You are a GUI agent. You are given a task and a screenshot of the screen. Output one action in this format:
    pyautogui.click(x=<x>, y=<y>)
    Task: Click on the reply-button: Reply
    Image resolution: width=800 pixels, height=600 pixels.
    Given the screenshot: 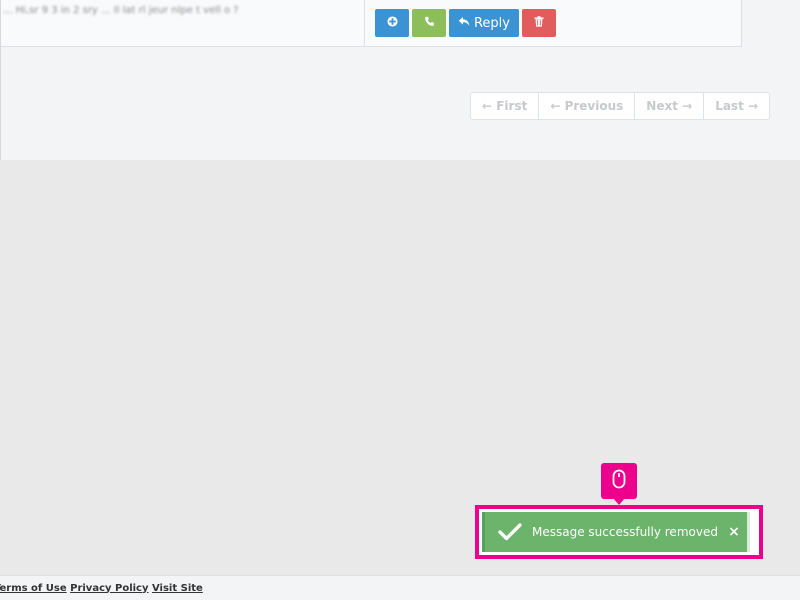 What is the action you would take?
    pyautogui.click(x=484, y=23)
    